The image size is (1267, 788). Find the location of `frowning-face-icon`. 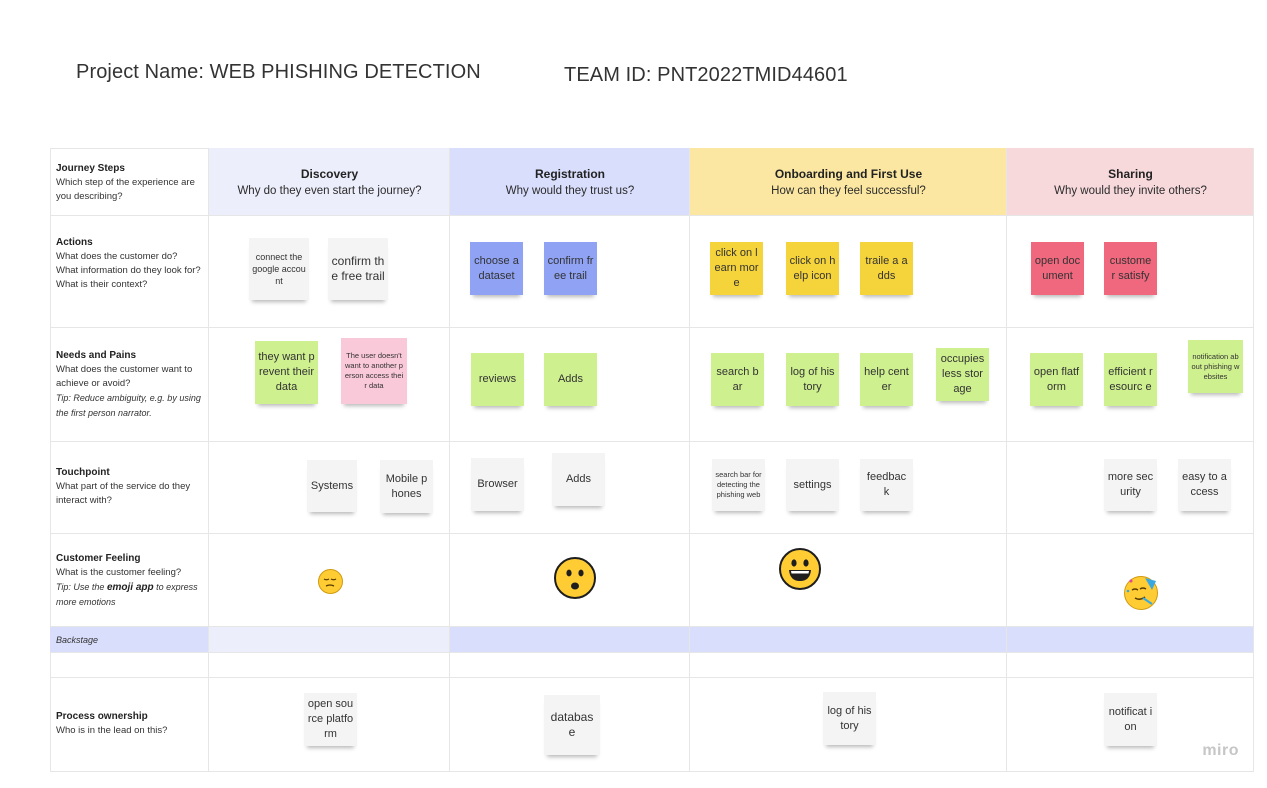

frowning-face-icon is located at coordinates (575, 578).